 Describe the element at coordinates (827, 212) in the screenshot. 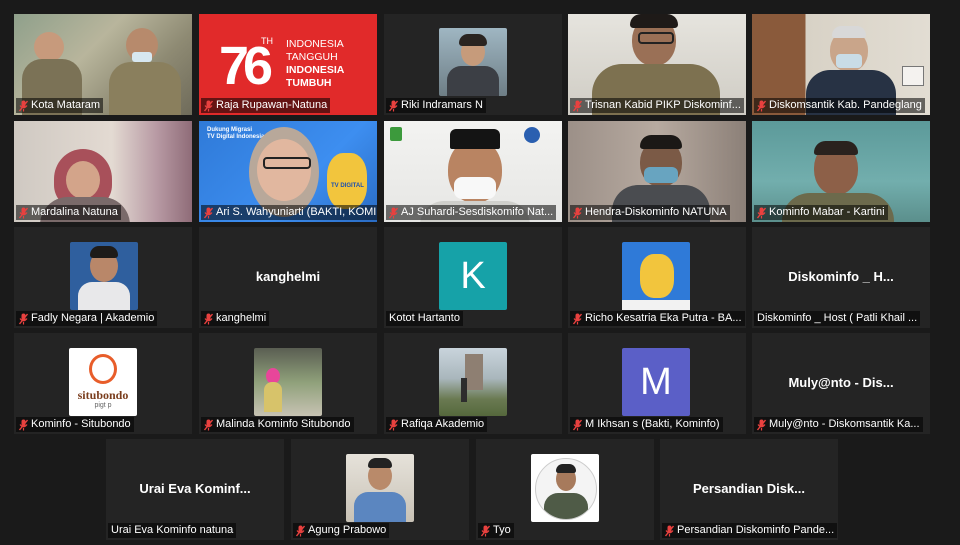

I see `participant-name: Kominfo Mabar - Kartini` at that location.